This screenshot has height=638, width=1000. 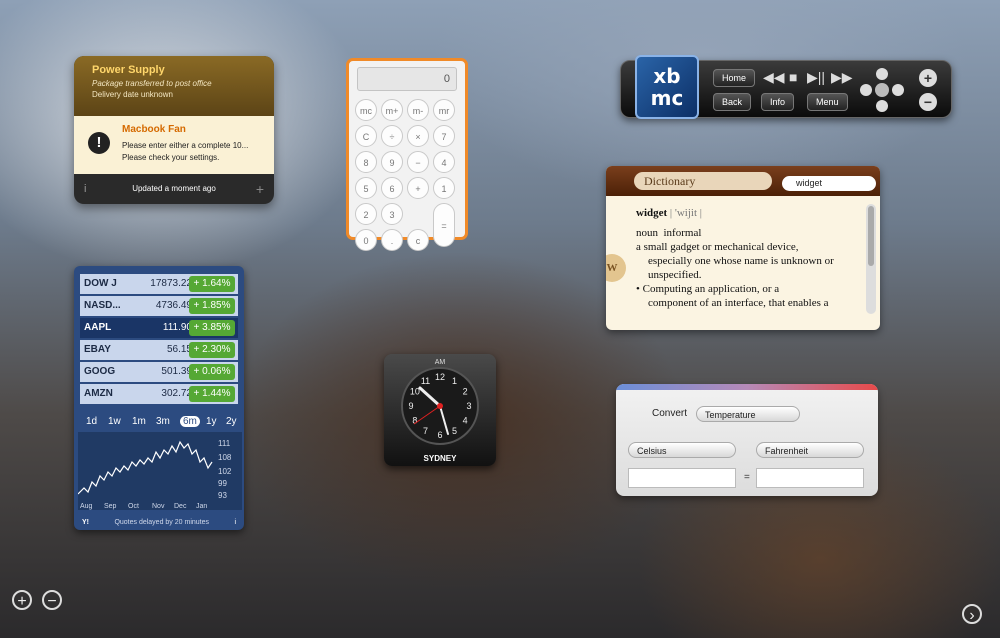 I want to click on to-value-input, so click(x=810, y=478).